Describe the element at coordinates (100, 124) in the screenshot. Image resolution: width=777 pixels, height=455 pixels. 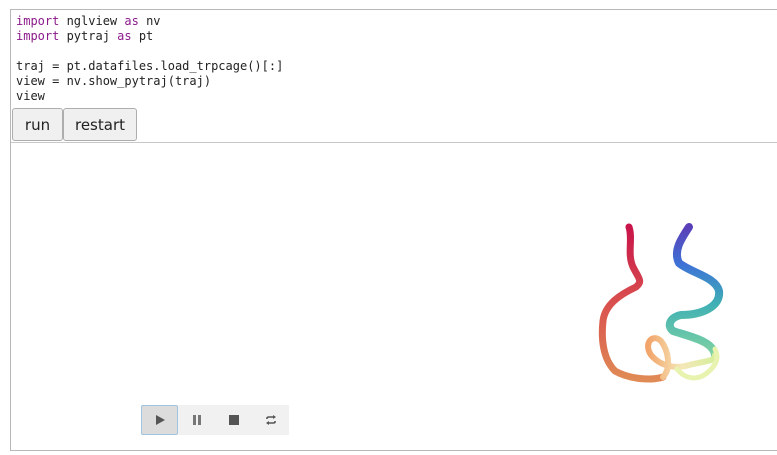
I see `restart-button: restart` at that location.